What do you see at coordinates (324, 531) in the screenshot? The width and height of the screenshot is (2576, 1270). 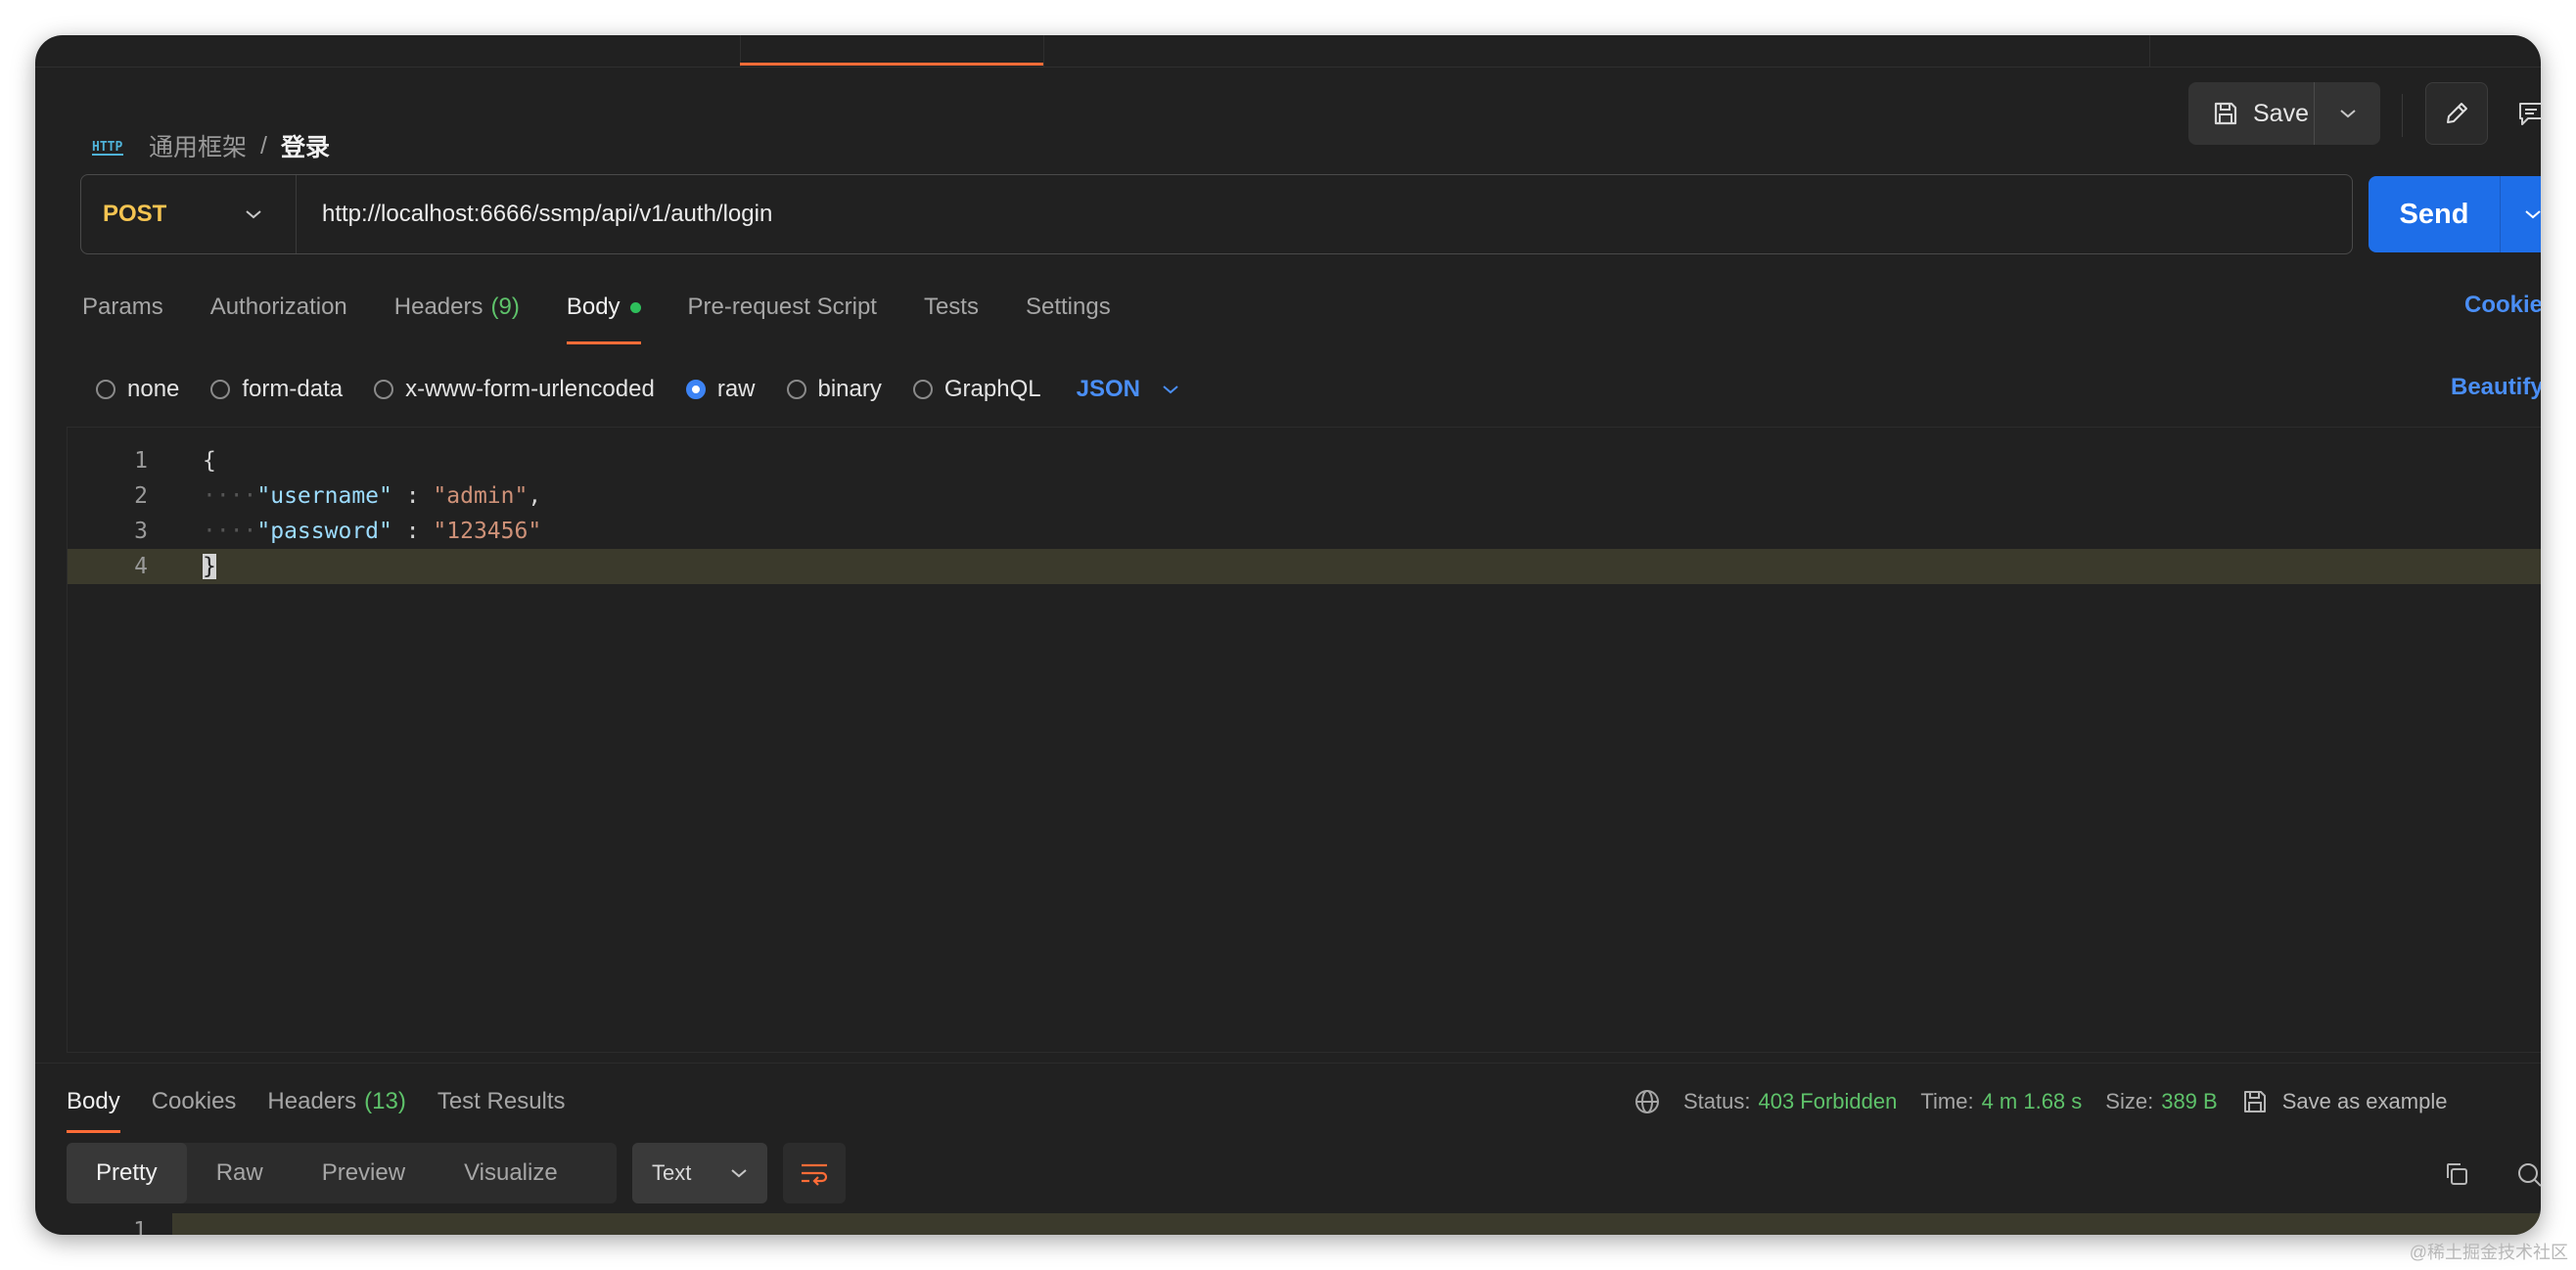 I see `json-key: "password"` at bounding box center [324, 531].